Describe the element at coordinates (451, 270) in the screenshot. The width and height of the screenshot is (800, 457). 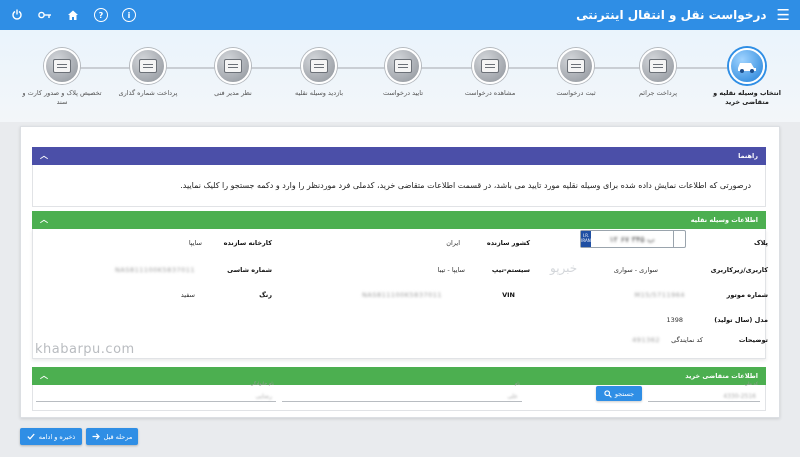
I see `system-value: سایپا - تیبا` at that location.